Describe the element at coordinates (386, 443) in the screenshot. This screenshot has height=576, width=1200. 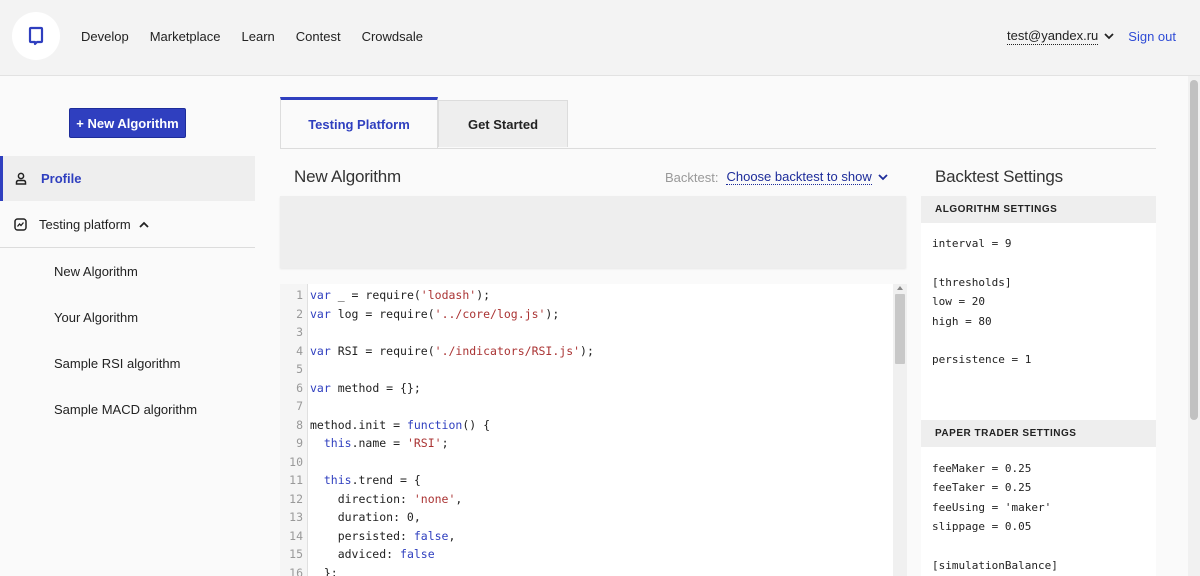
I see `code-text: this.name = 'RSI';` at that location.